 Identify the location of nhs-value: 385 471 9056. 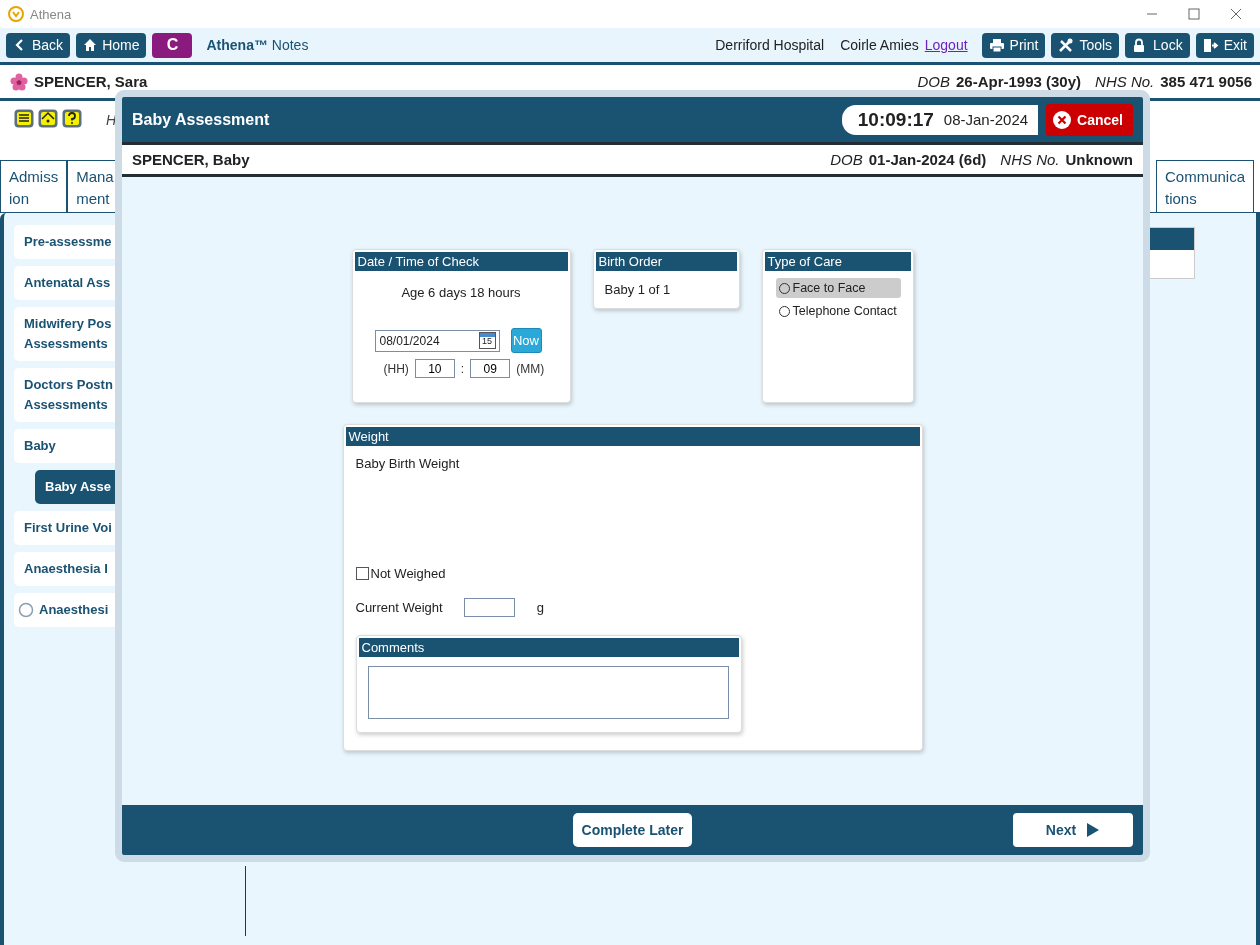
(1206, 81).